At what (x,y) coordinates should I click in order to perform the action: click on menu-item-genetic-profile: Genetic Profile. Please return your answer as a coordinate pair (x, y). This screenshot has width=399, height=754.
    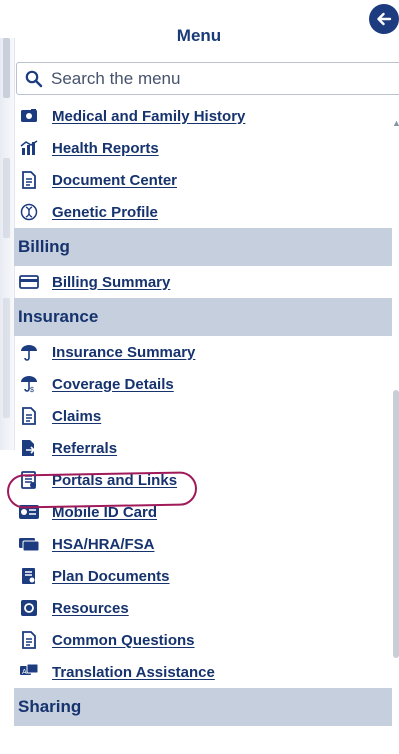
    Looking at the image, I should click on (203, 212).